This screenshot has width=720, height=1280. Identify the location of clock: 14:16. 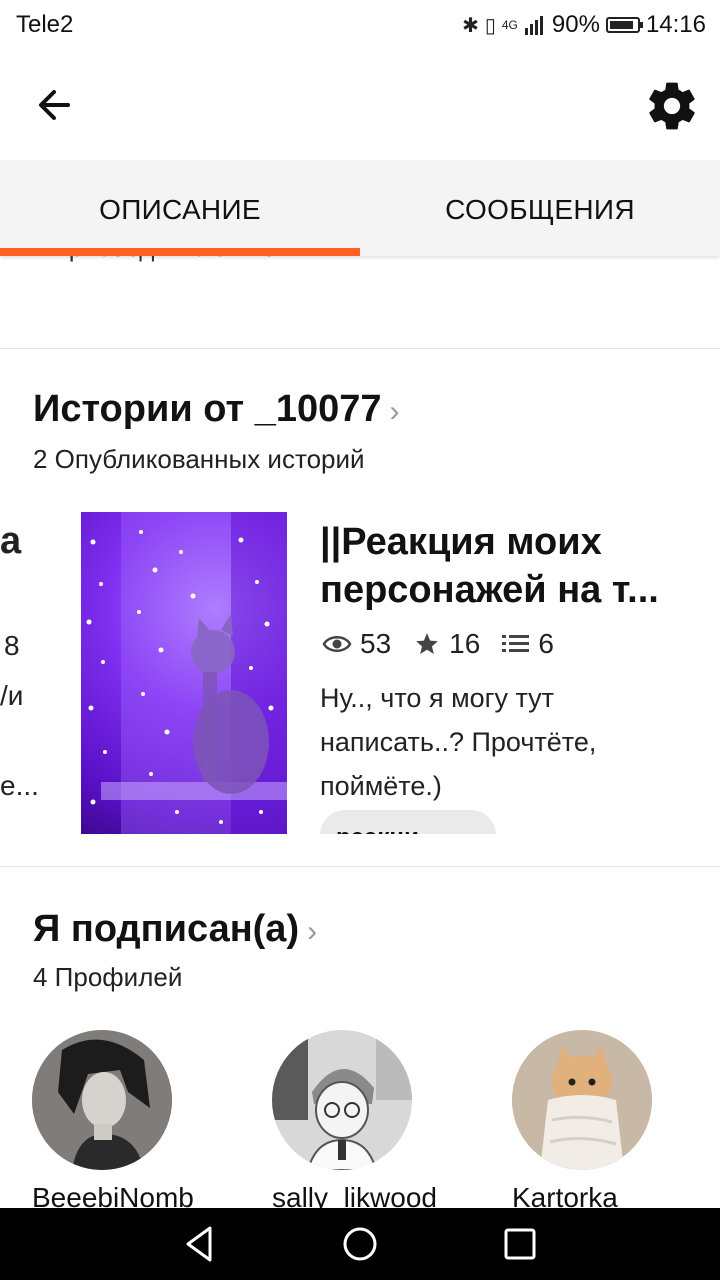
(675, 24).